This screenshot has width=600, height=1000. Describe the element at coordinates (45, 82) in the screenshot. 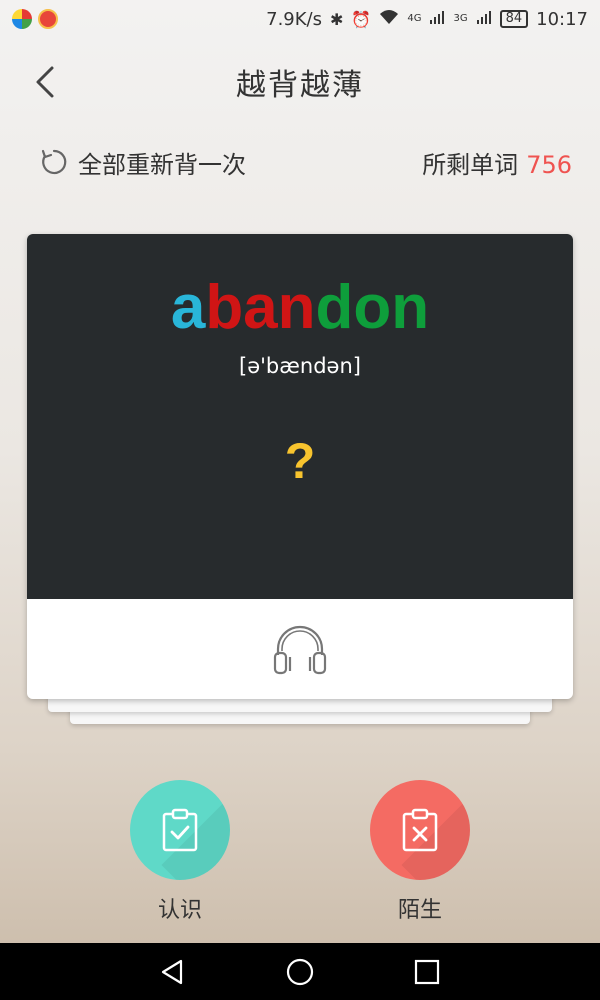

I see `chevron-left-icon` at that location.